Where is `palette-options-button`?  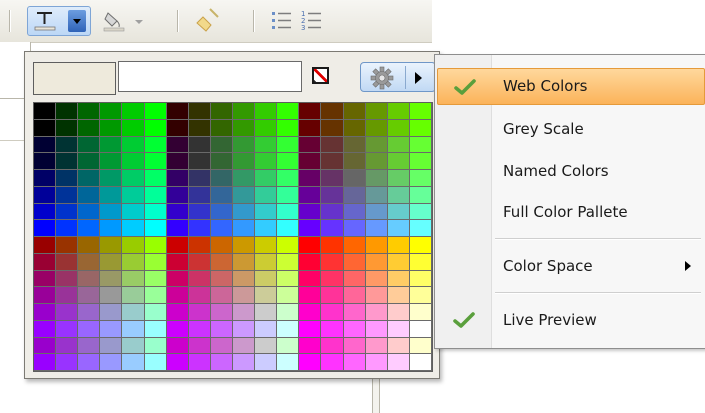
palette-options-button is located at coordinates (398, 77).